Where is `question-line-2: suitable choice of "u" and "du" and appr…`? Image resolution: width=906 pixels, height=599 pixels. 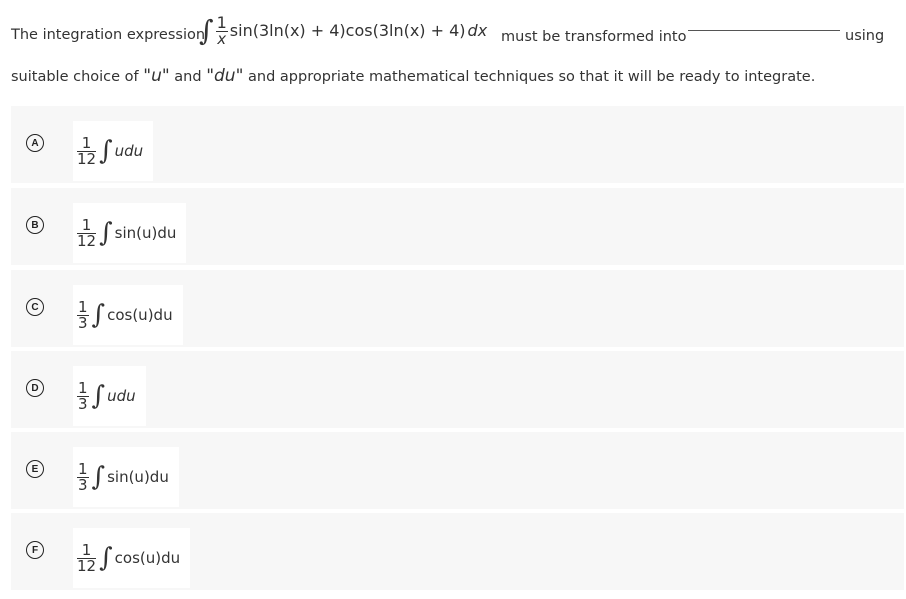 question-line-2: suitable choice of "u" and "du" and appr… is located at coordinates (413, 76).